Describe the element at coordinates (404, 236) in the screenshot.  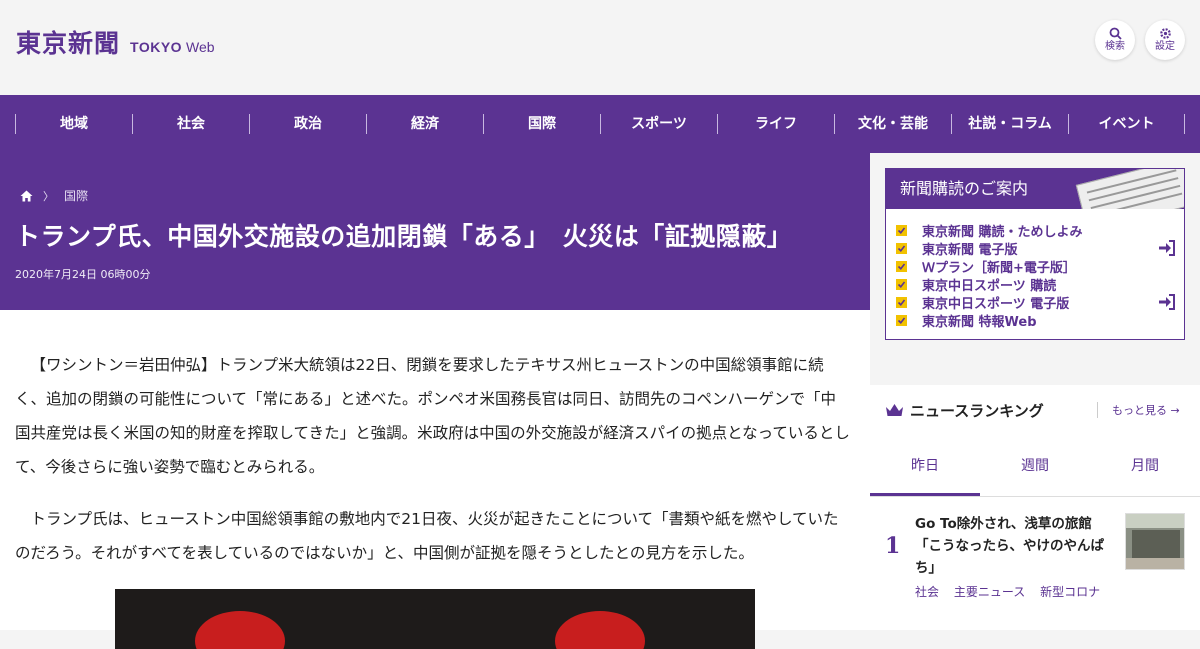
I see `article-title: トランプ氏、中国外交施設の追加閉鎖「ある」 火災は「証拠隠蔽」` at that location.